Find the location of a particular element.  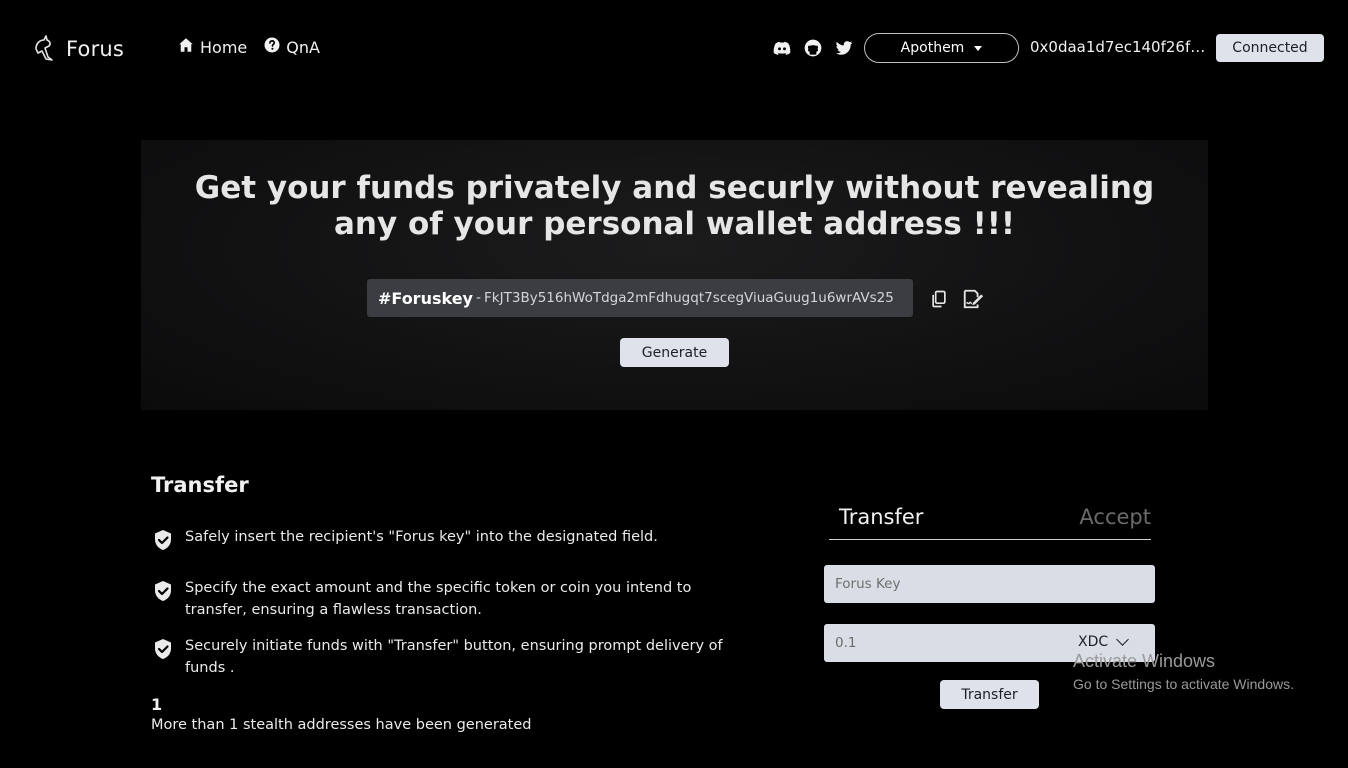

main-nav: Home QnA is located at coordinates (248, 47).